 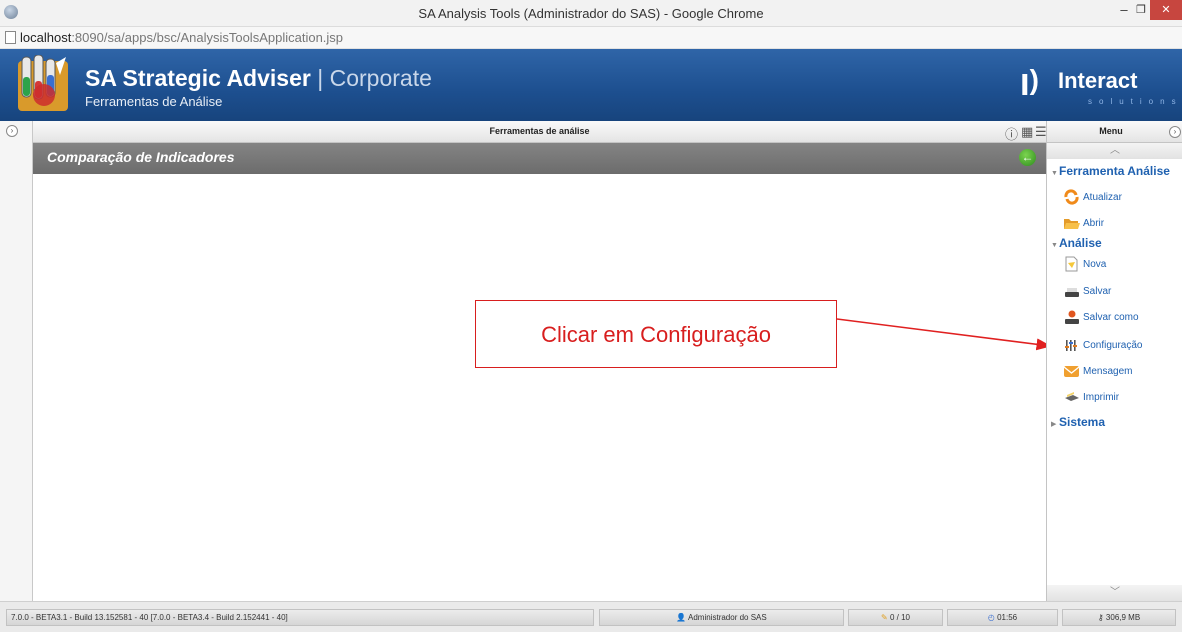 I want to click on tab-title: Ferramentas de análise, so click(x=539, y=131).